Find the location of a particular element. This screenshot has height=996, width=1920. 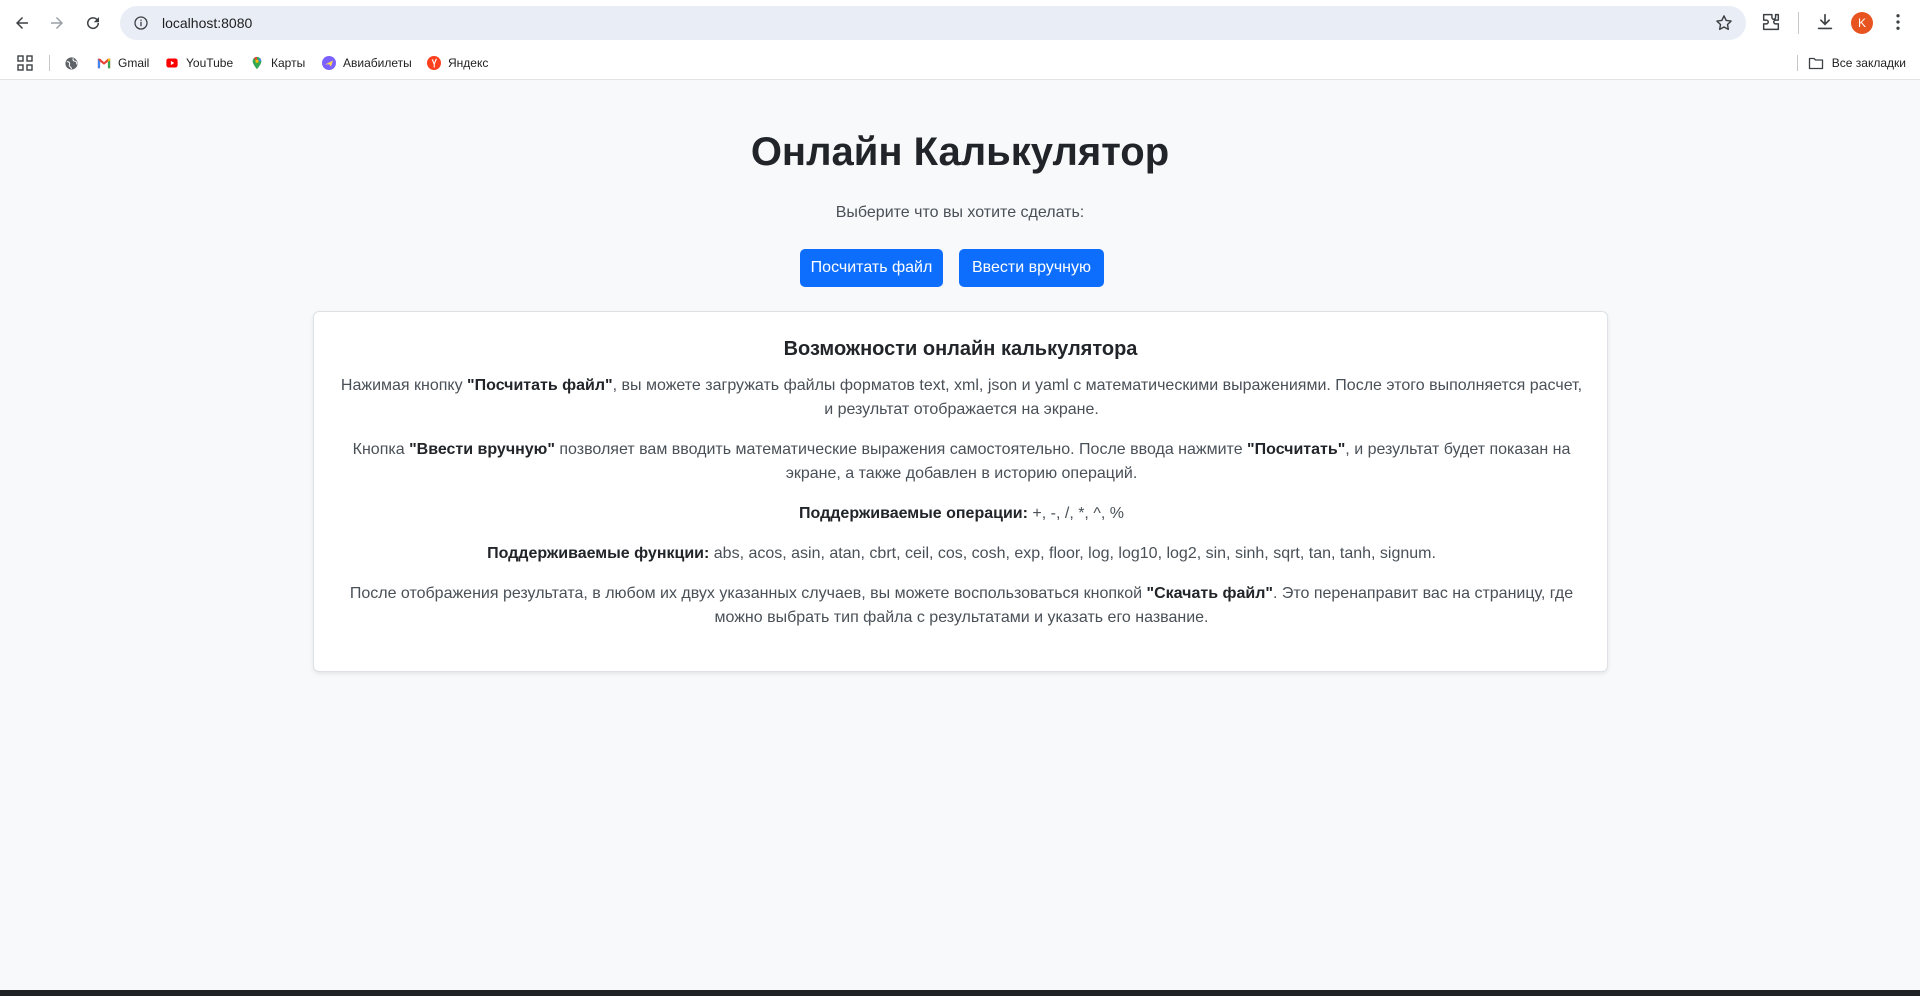

address-bar: localhost:8080 is located at coordinates (933, 23).